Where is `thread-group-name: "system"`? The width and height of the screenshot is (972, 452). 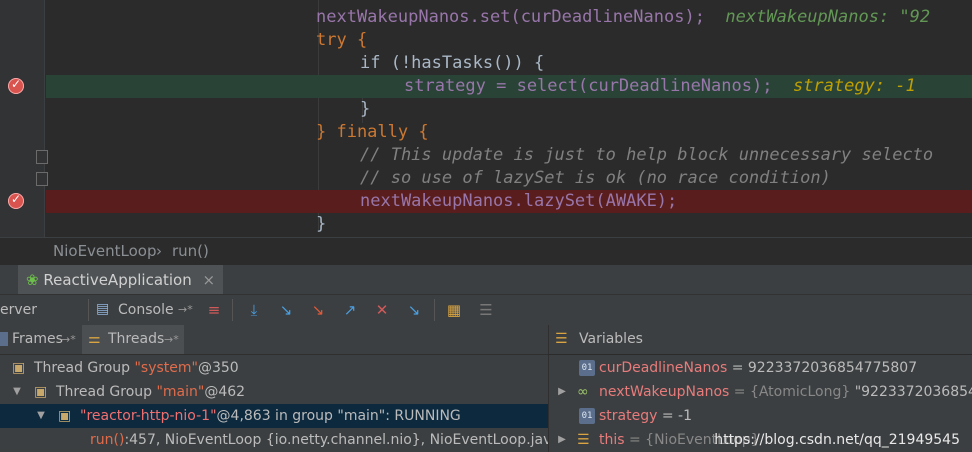
thread-group-name: "system" is located at coordinates (166, 368).